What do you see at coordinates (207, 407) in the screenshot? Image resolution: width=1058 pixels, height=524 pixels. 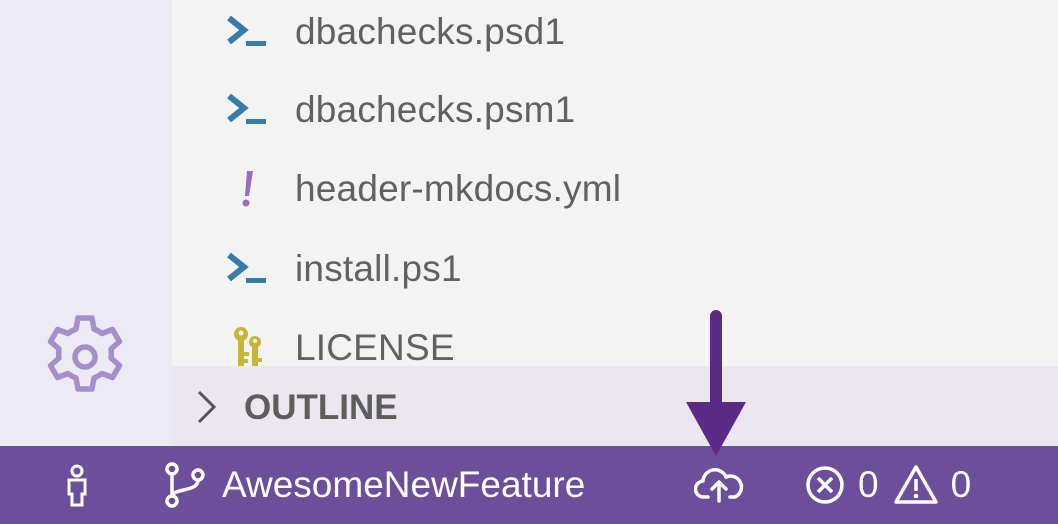 I see `chevron-right-icon` at bounding box center [207, 407].